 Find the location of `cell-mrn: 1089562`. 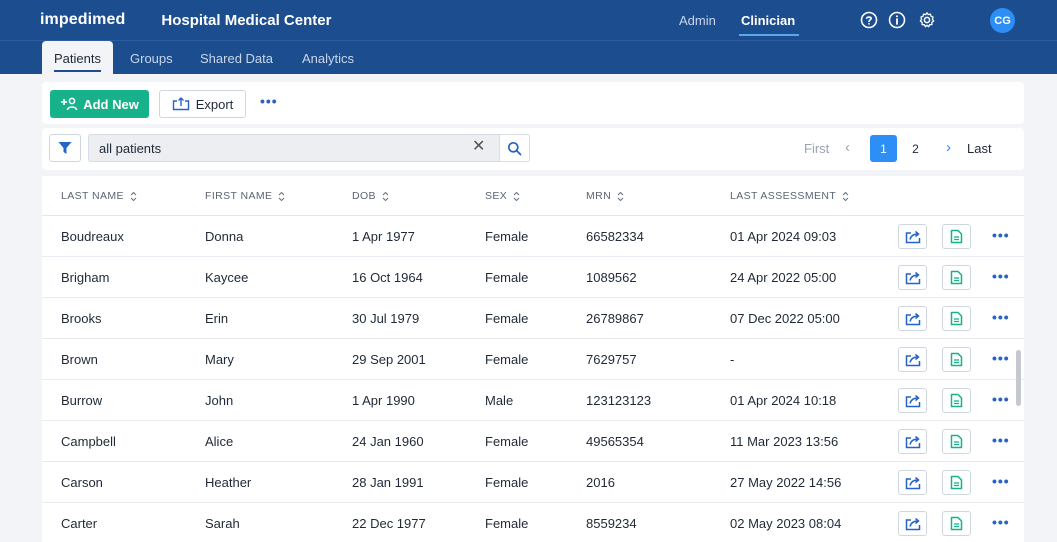

cell-mrn: 1089562 is located at coordinates (611, 277).